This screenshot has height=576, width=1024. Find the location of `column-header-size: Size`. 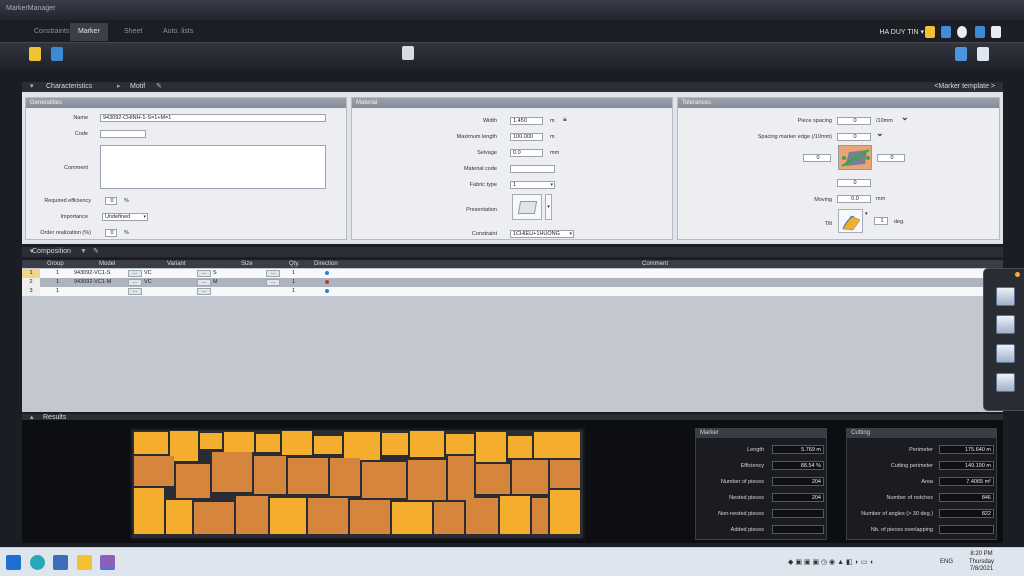

column-header-size: Size is located at coordinates (247, 264).